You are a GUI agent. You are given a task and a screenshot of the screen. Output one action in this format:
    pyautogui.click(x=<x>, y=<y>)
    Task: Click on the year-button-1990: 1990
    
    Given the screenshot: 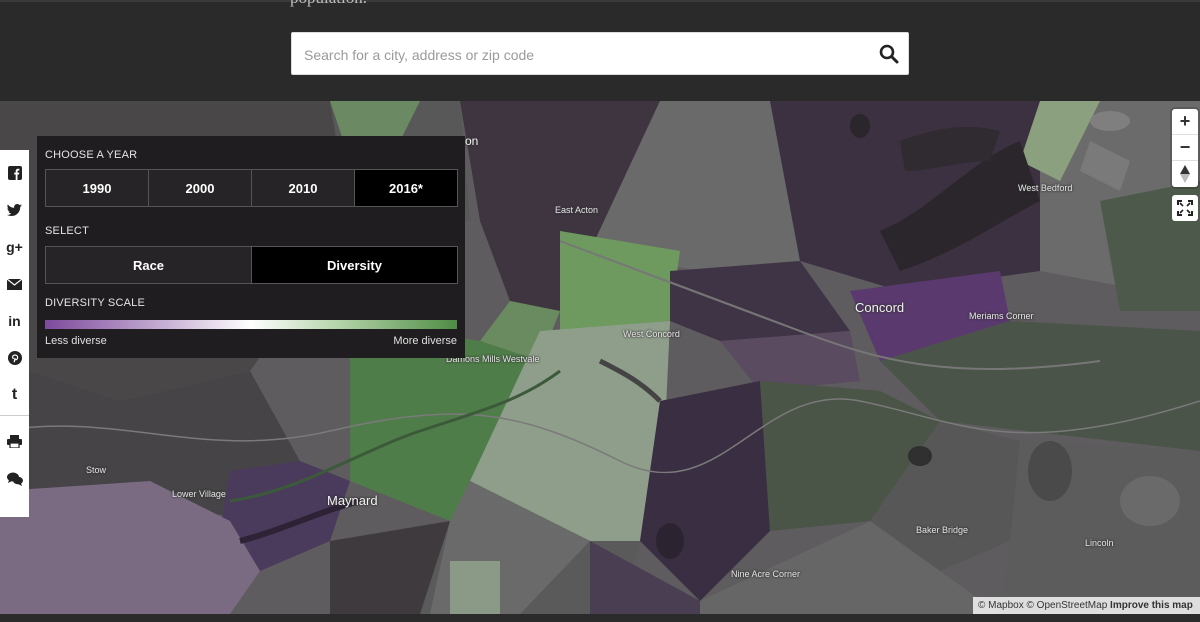 What is the action you would take?
    pyautogui.click(x=97, y=188)
    